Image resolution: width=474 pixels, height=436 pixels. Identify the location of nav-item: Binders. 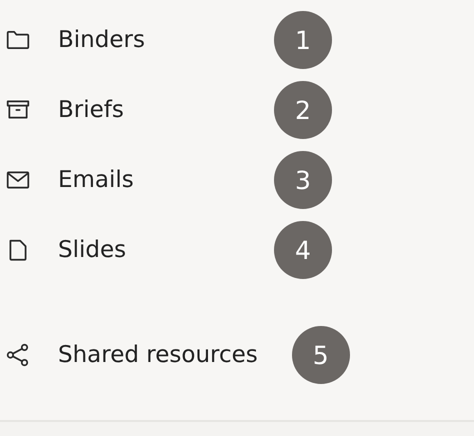
(166, 40).